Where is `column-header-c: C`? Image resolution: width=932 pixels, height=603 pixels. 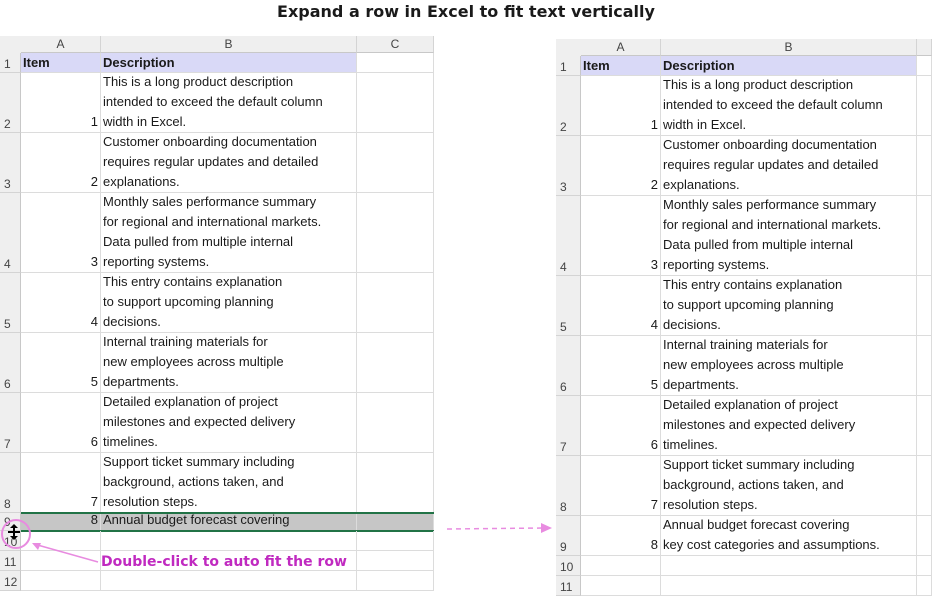
column-header-c: C is located at coordinates (395, 44).